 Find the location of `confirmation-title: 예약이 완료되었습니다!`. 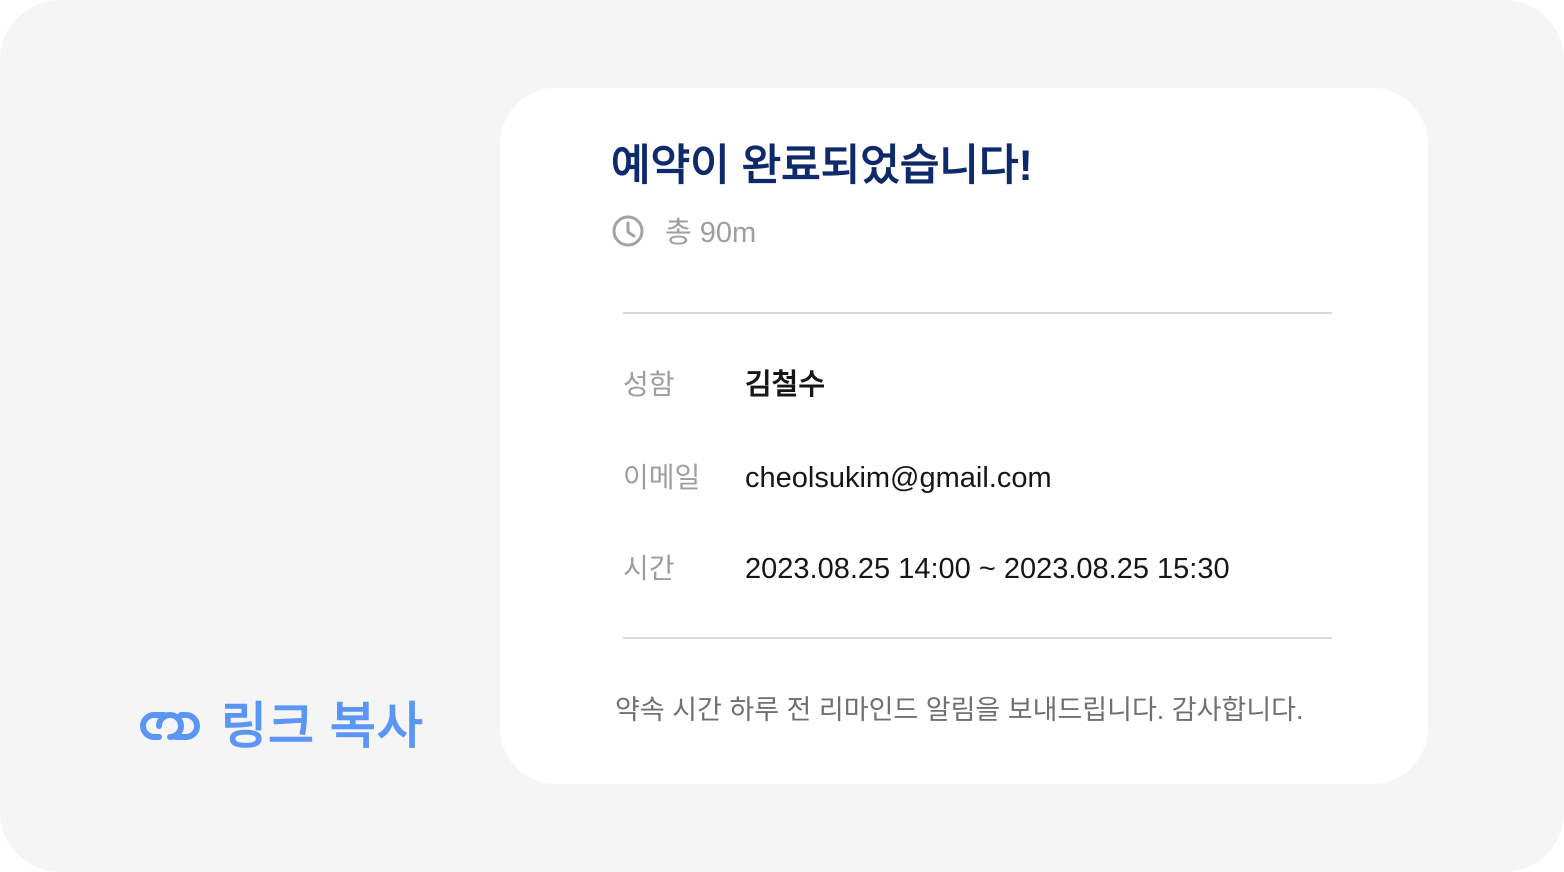

confirmation-title: 예약이 완료되었습니다! is located at coordinates (822, 166).